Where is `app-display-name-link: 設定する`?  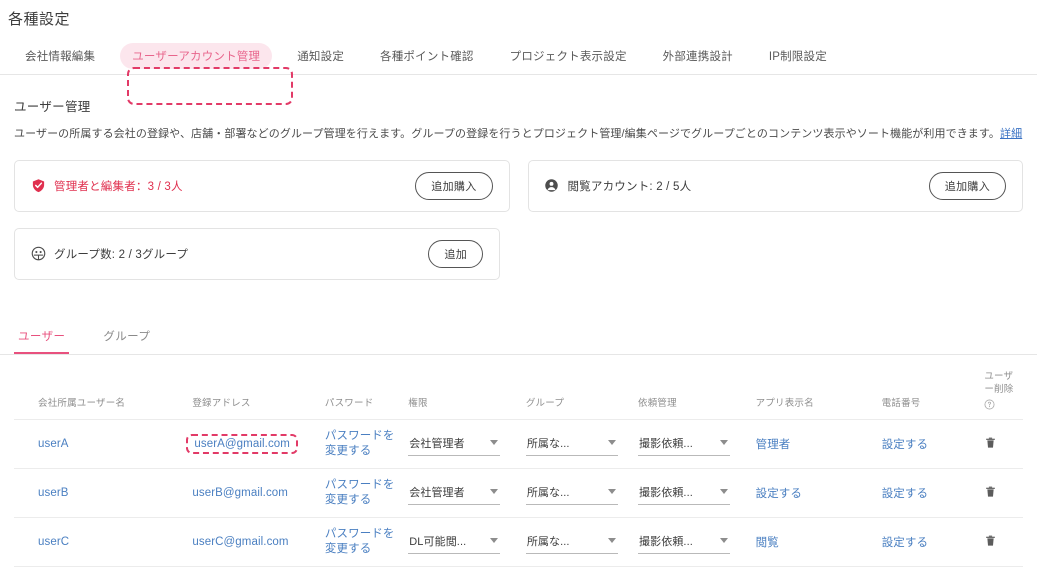 app-display-name-link: 設定する is located at coordinates (779, 494).